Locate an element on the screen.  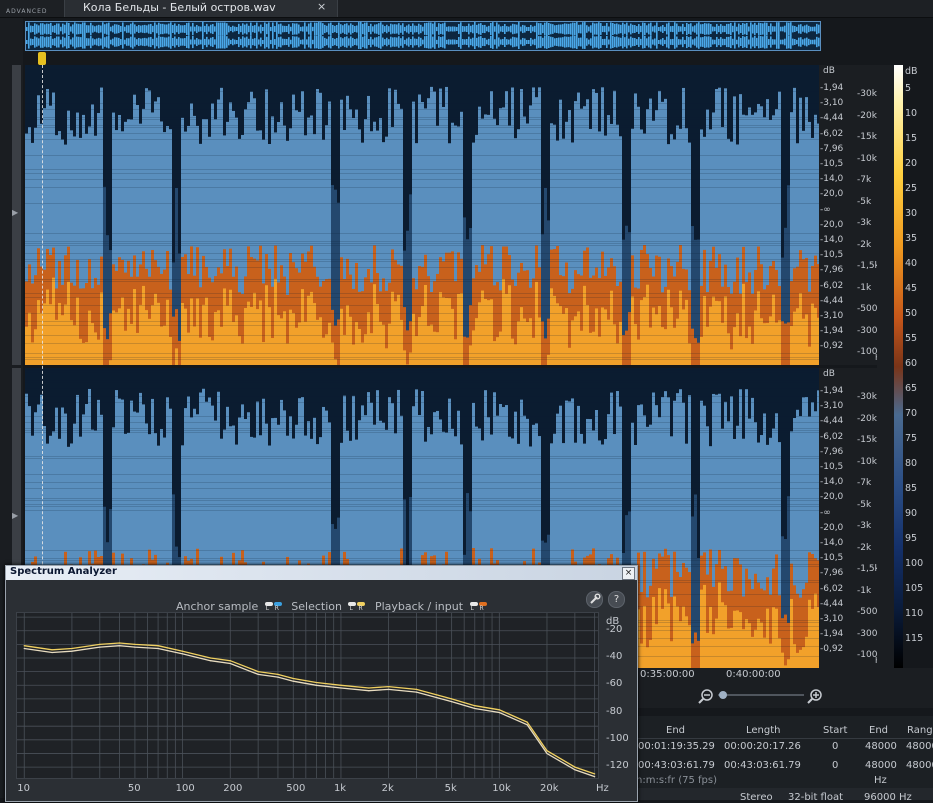
channel-1-arrow-icon: ▶ is located at coordinates (15, 212).